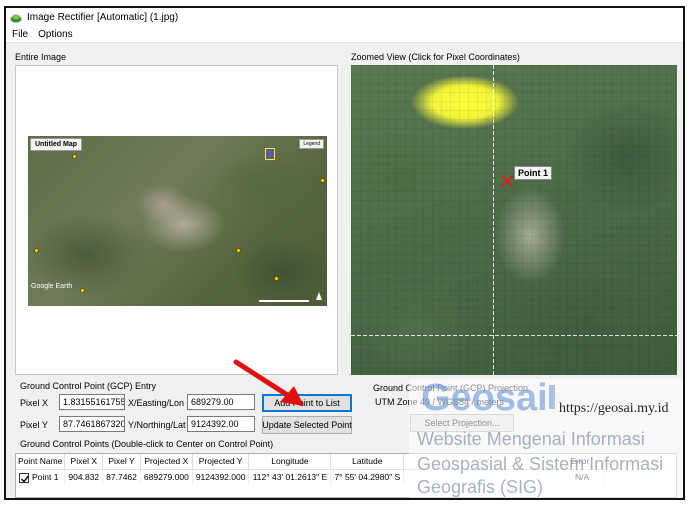  I want to click on google-earth-attribution: Google Earth, so click(52, 286).